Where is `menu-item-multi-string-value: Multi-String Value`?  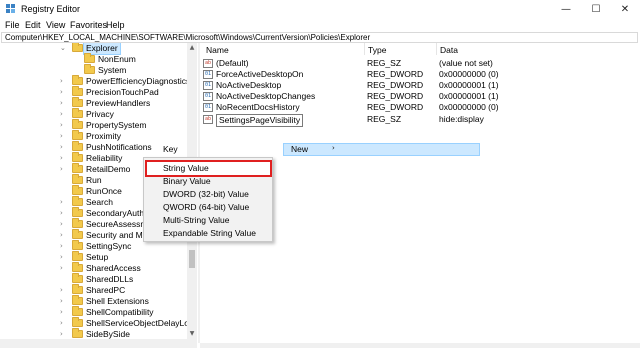
menu-item-multi-string-value: Multi-String Value is located at coordinates (196, 220).